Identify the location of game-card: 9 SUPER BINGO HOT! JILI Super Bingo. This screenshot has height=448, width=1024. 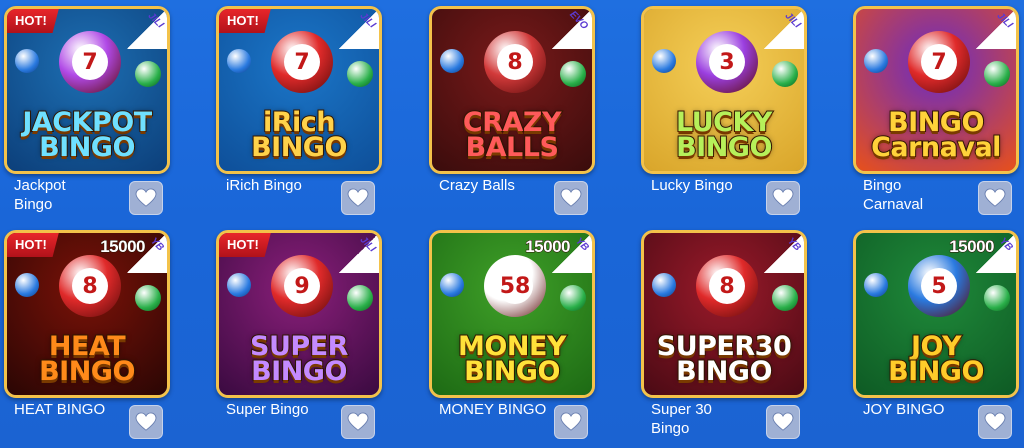
(298, 331).